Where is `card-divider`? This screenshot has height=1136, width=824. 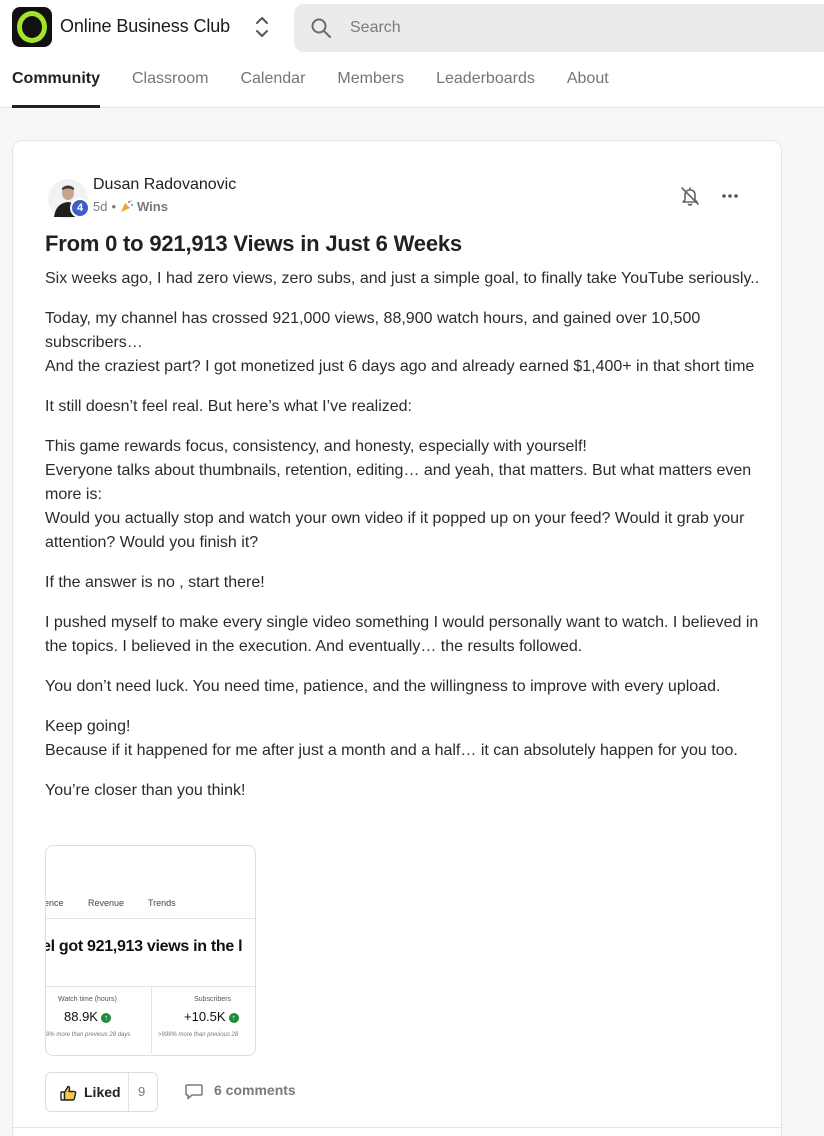
card-divider is located at coordinates (397, 1127).